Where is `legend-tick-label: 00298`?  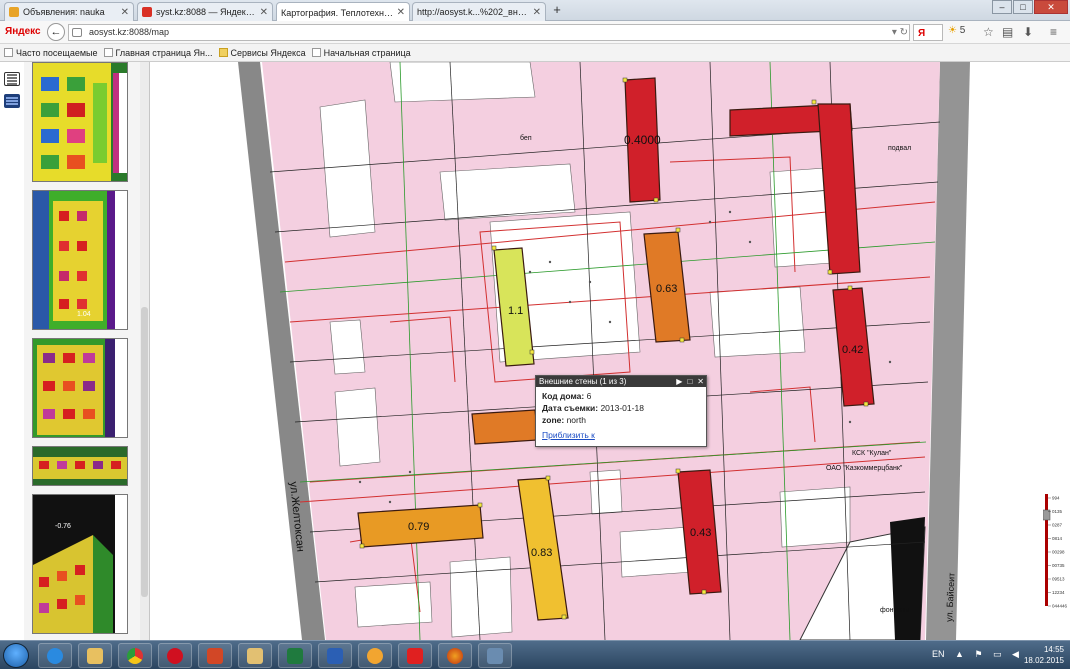
legend-tick-label: 00298 is located at coordinates (1058, 552).